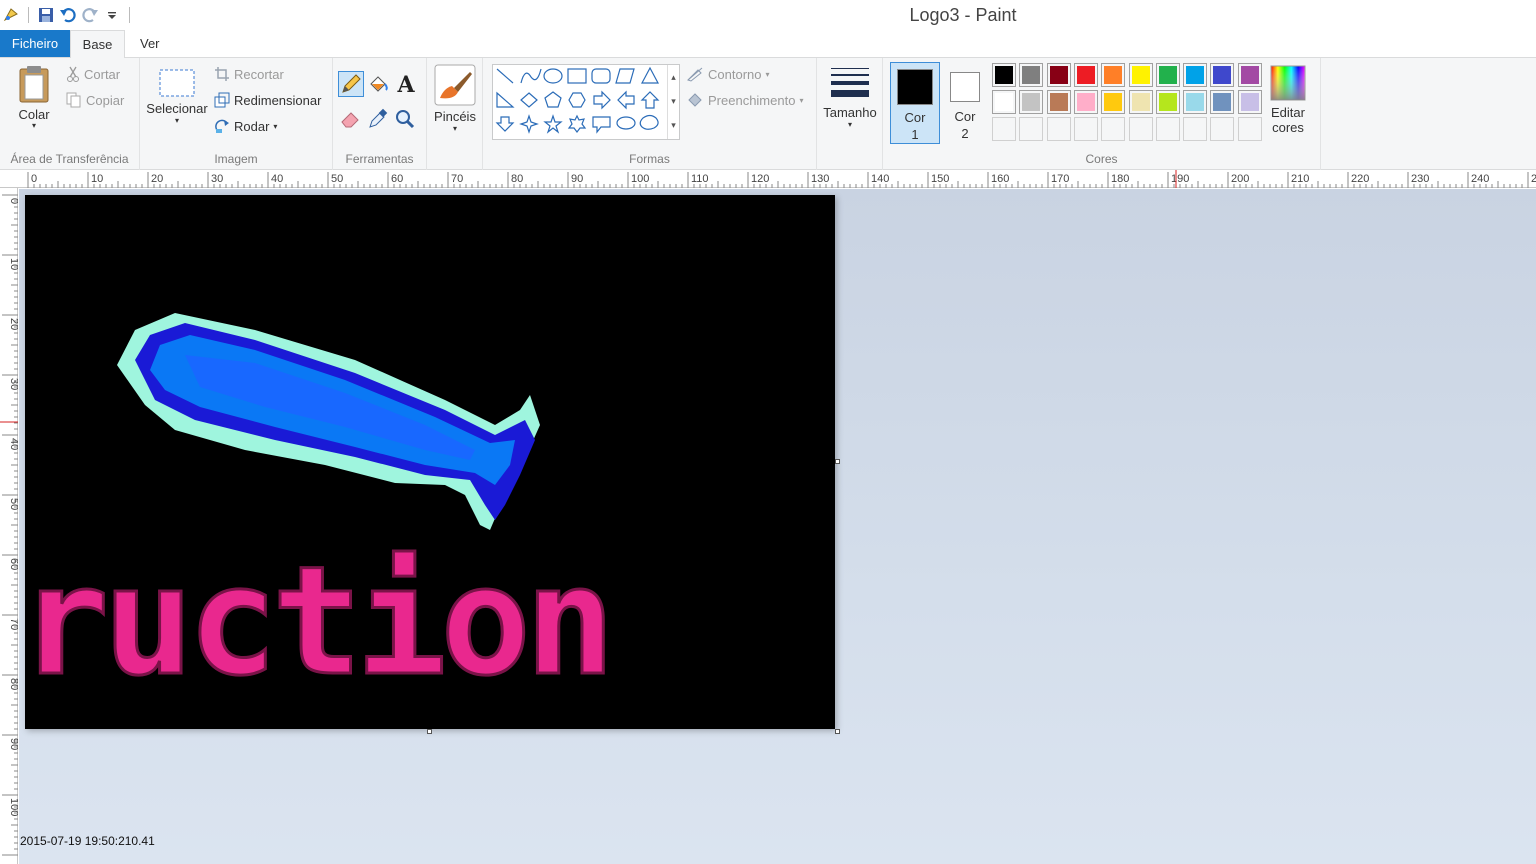 The image size is (1536, 864). I want to click on vertical-ruler-ticks: 0 10 20 30 40 50 60 70 80 90 100, so click(9, 525).